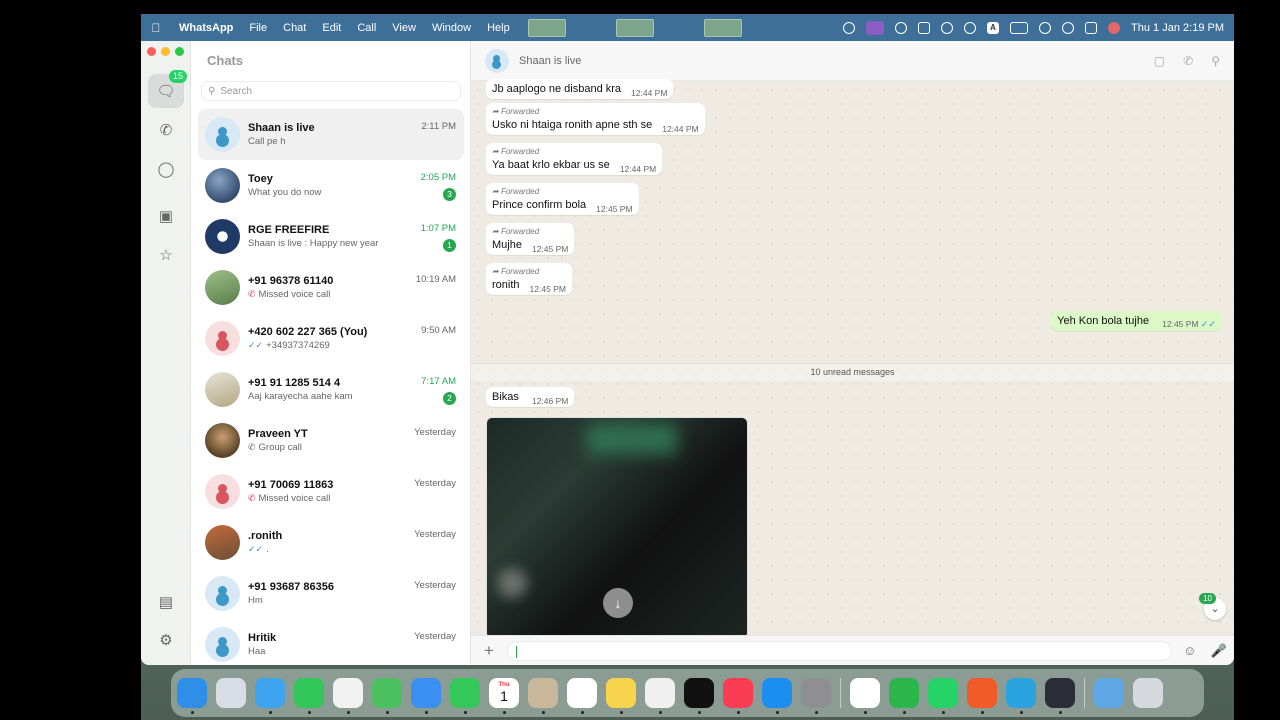  Describe the element at coordinates (621, 696) in the screenshot. I see `notes-icon` at that location.